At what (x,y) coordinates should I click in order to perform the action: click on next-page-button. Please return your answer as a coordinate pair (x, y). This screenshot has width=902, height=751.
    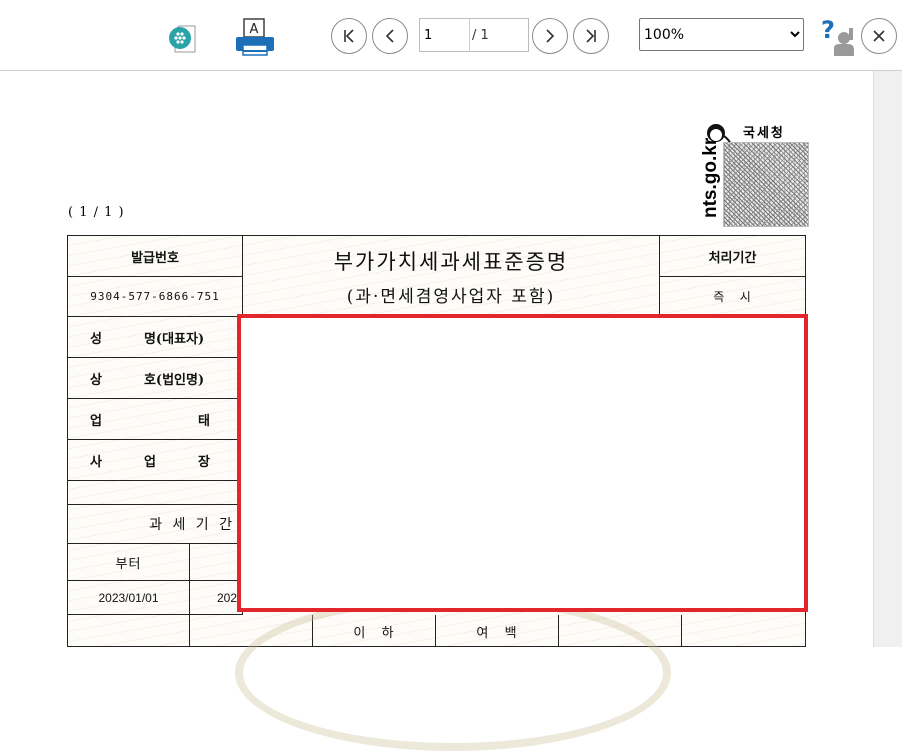
    Looking at the image, I should click on (550, 36).